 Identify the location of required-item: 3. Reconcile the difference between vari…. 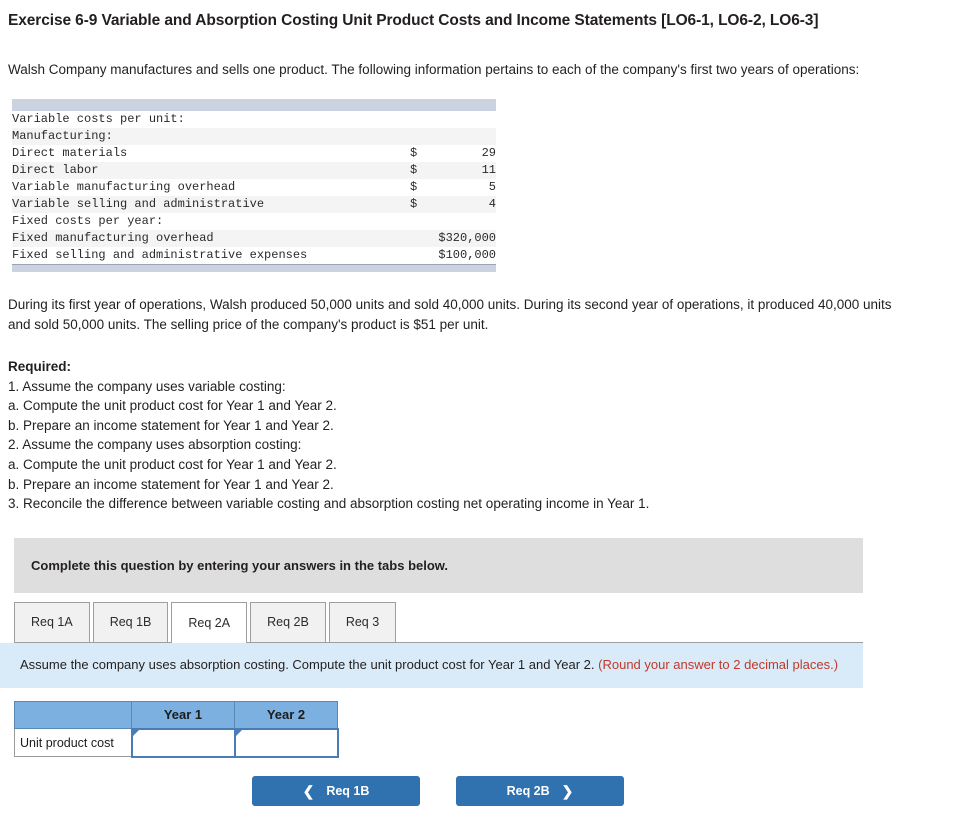
(329, 504).